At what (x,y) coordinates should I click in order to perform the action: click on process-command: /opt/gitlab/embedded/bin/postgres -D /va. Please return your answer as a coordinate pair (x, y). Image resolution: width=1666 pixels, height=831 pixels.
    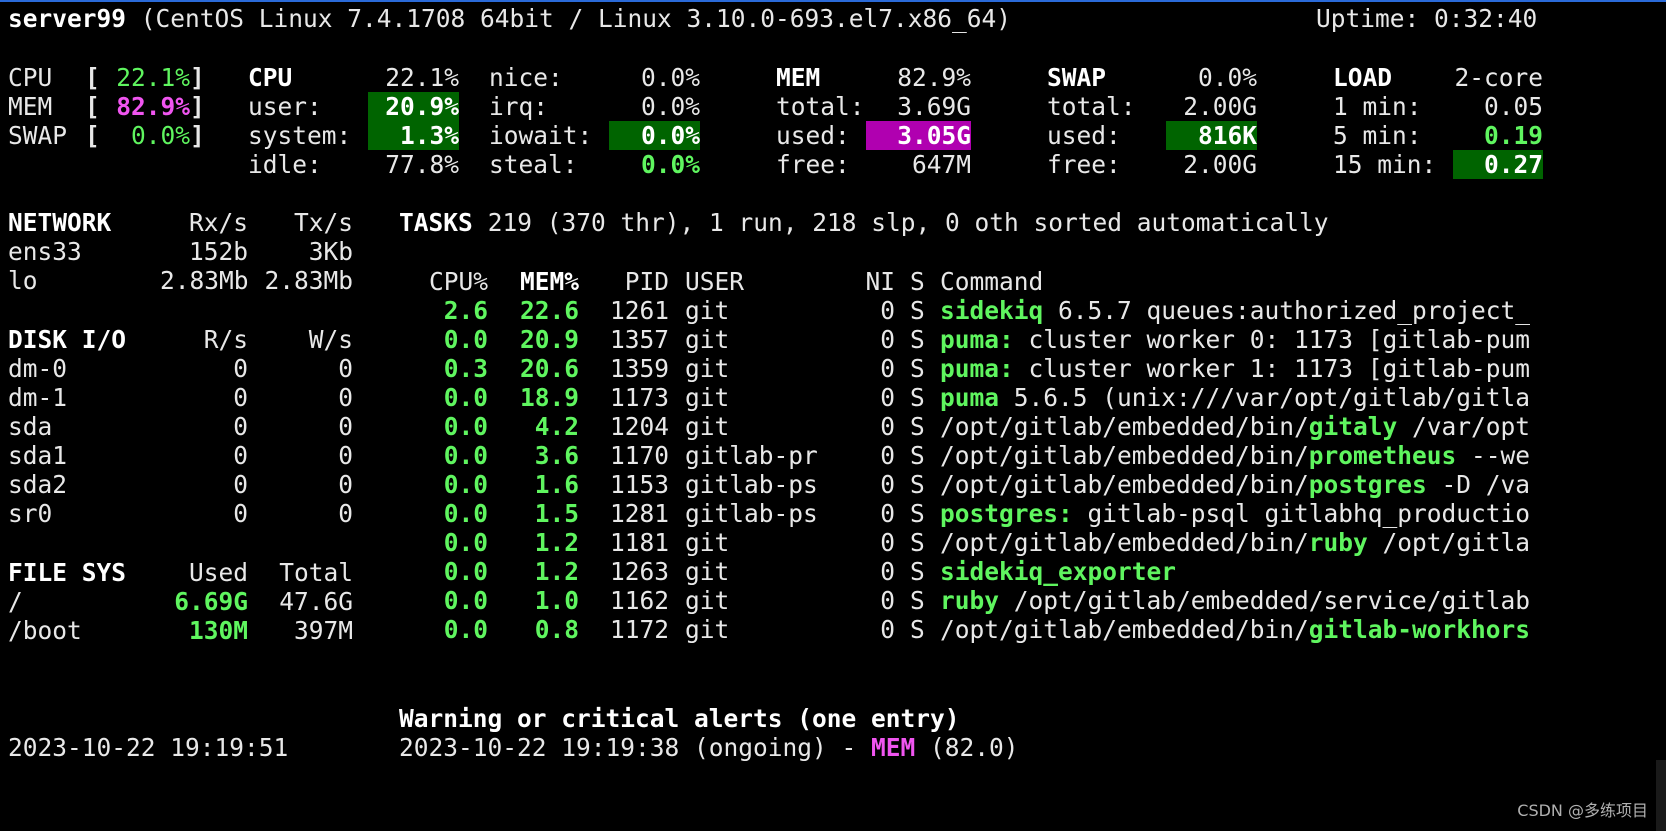
    Looking at the image, I should click on (1242, 484).